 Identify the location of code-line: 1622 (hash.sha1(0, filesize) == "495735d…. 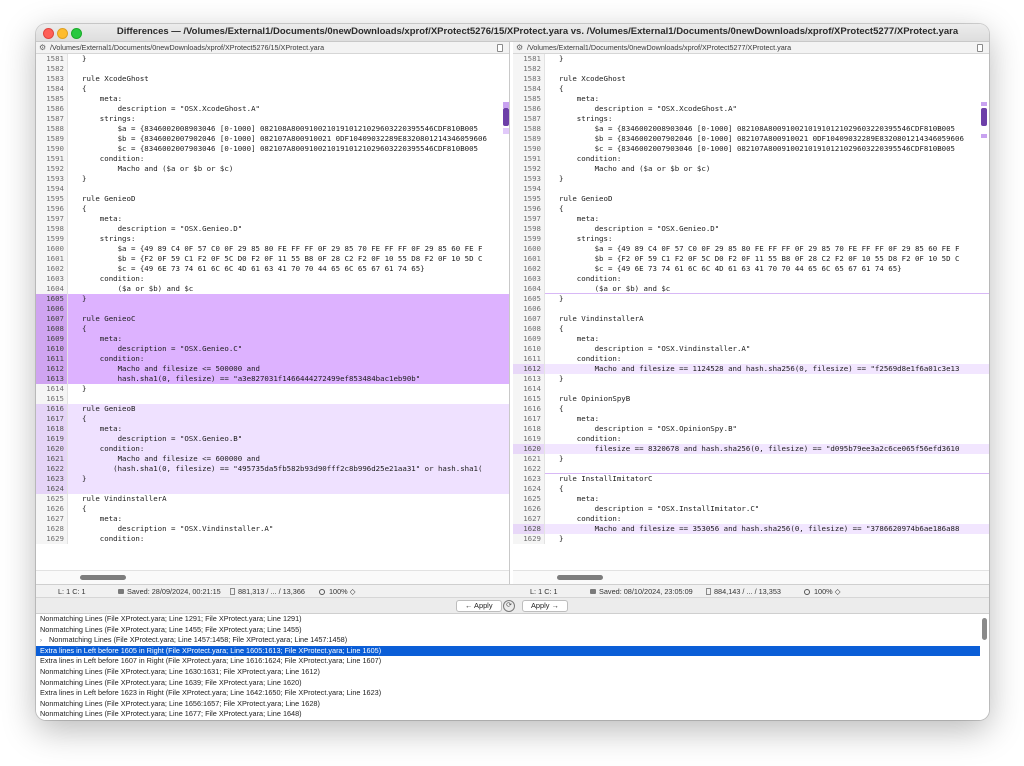
(272, 469).